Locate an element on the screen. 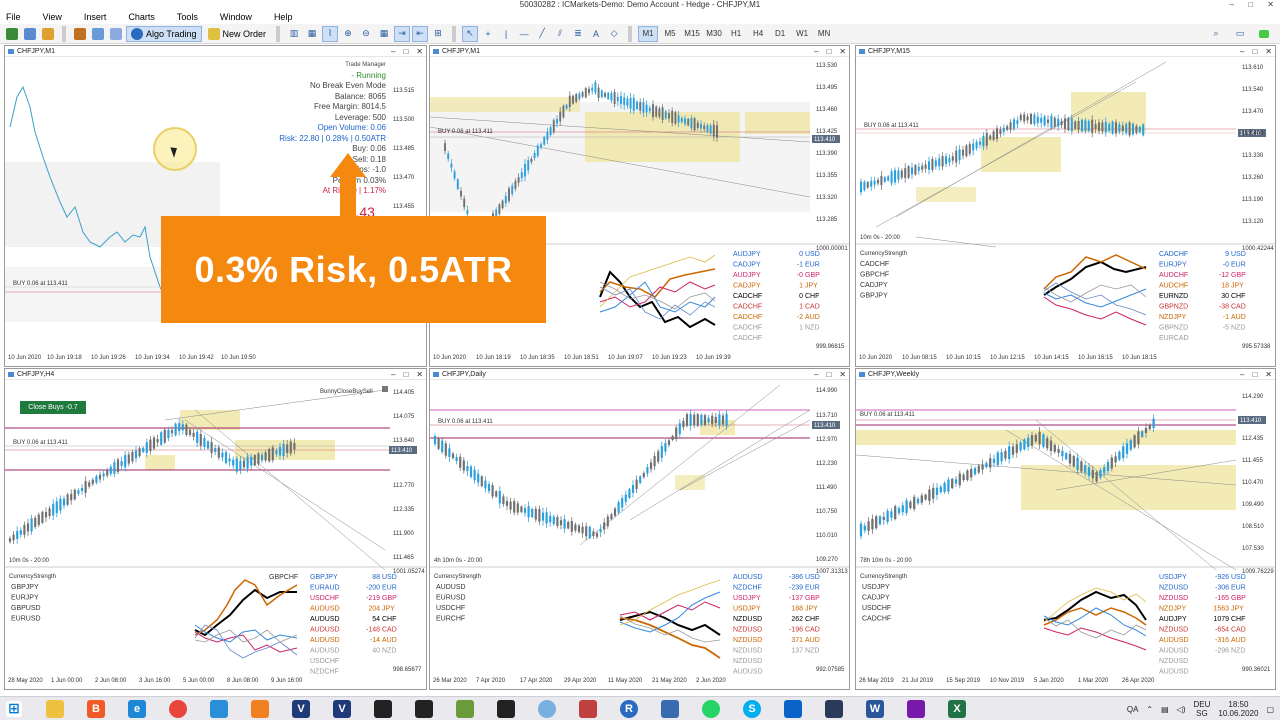 This screenshot has width=1280, height=720. start-button: ⊞ is located at coordinates (14, 709).